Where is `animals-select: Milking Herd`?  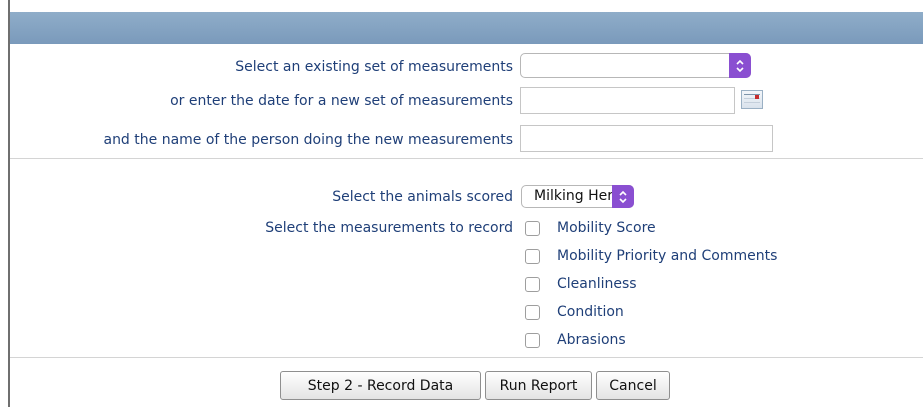 animals-select: Milking Herd is located at coordinates (577, 196).